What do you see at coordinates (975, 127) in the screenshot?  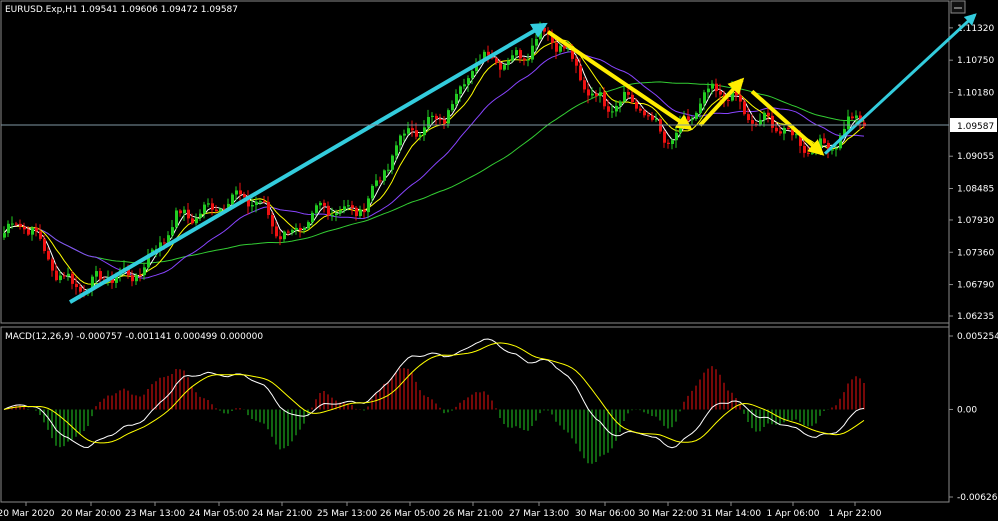 I see `current-price-label: 1.09587` at bounding box center [975, 127].